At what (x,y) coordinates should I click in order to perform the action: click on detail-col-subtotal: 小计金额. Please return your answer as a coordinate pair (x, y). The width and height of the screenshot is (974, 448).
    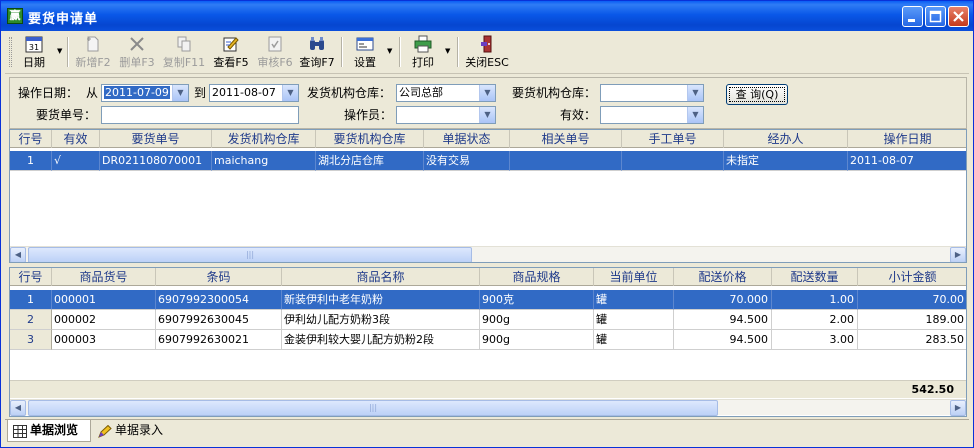
    Looking at the image, I should click on (912, 277).